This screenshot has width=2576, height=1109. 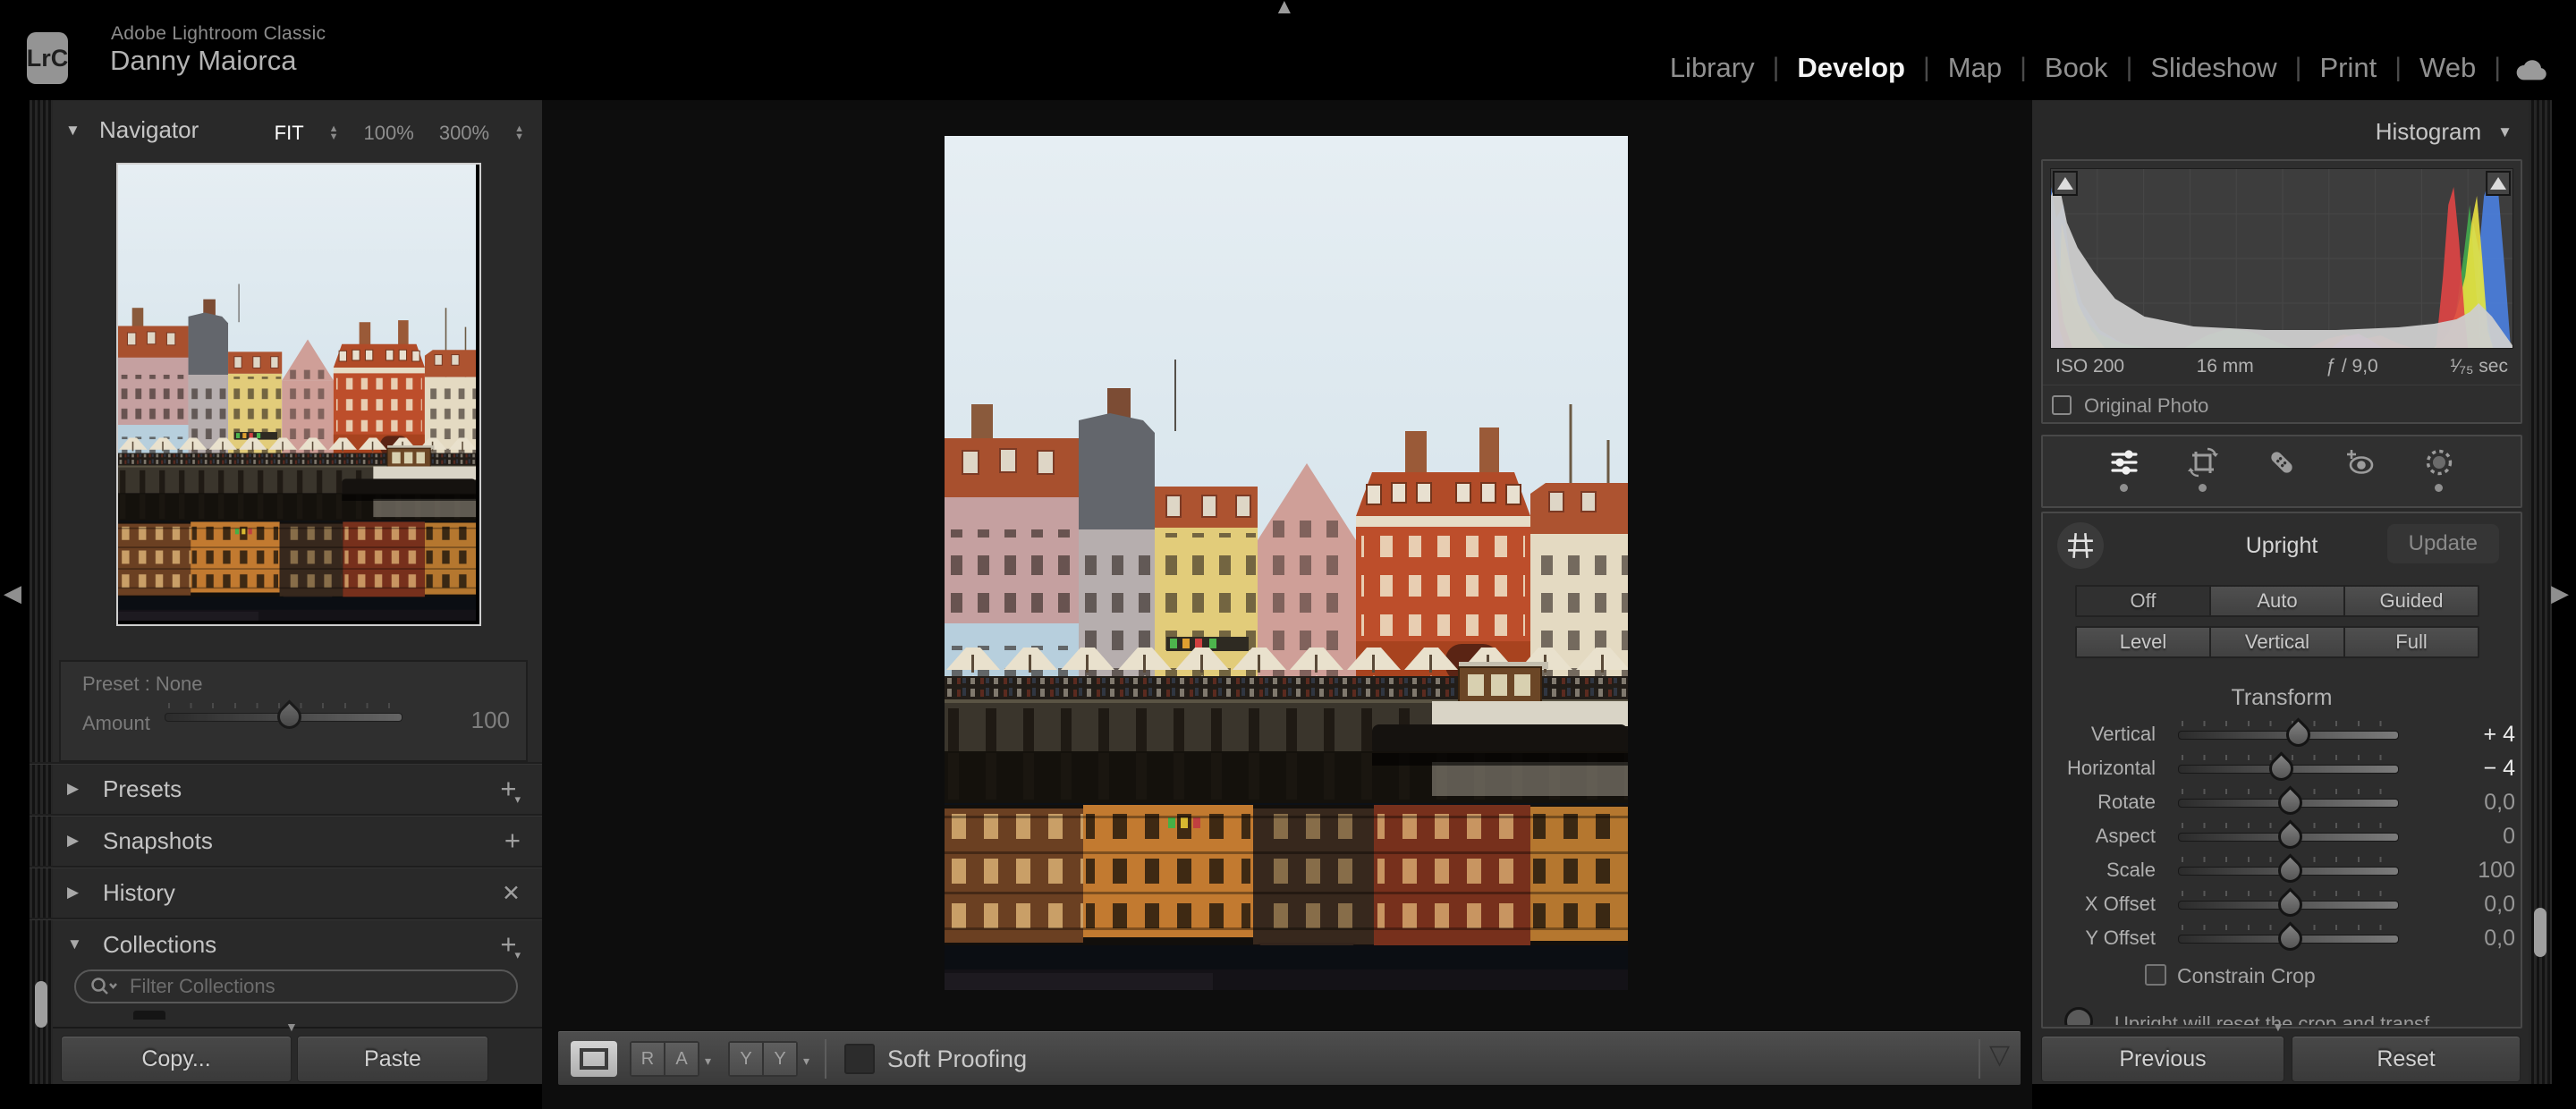 What do you see at coordinates (1712, 68) in the screenshot?
I see `module-tab-library: Library` at bounding box center [1712, 68].